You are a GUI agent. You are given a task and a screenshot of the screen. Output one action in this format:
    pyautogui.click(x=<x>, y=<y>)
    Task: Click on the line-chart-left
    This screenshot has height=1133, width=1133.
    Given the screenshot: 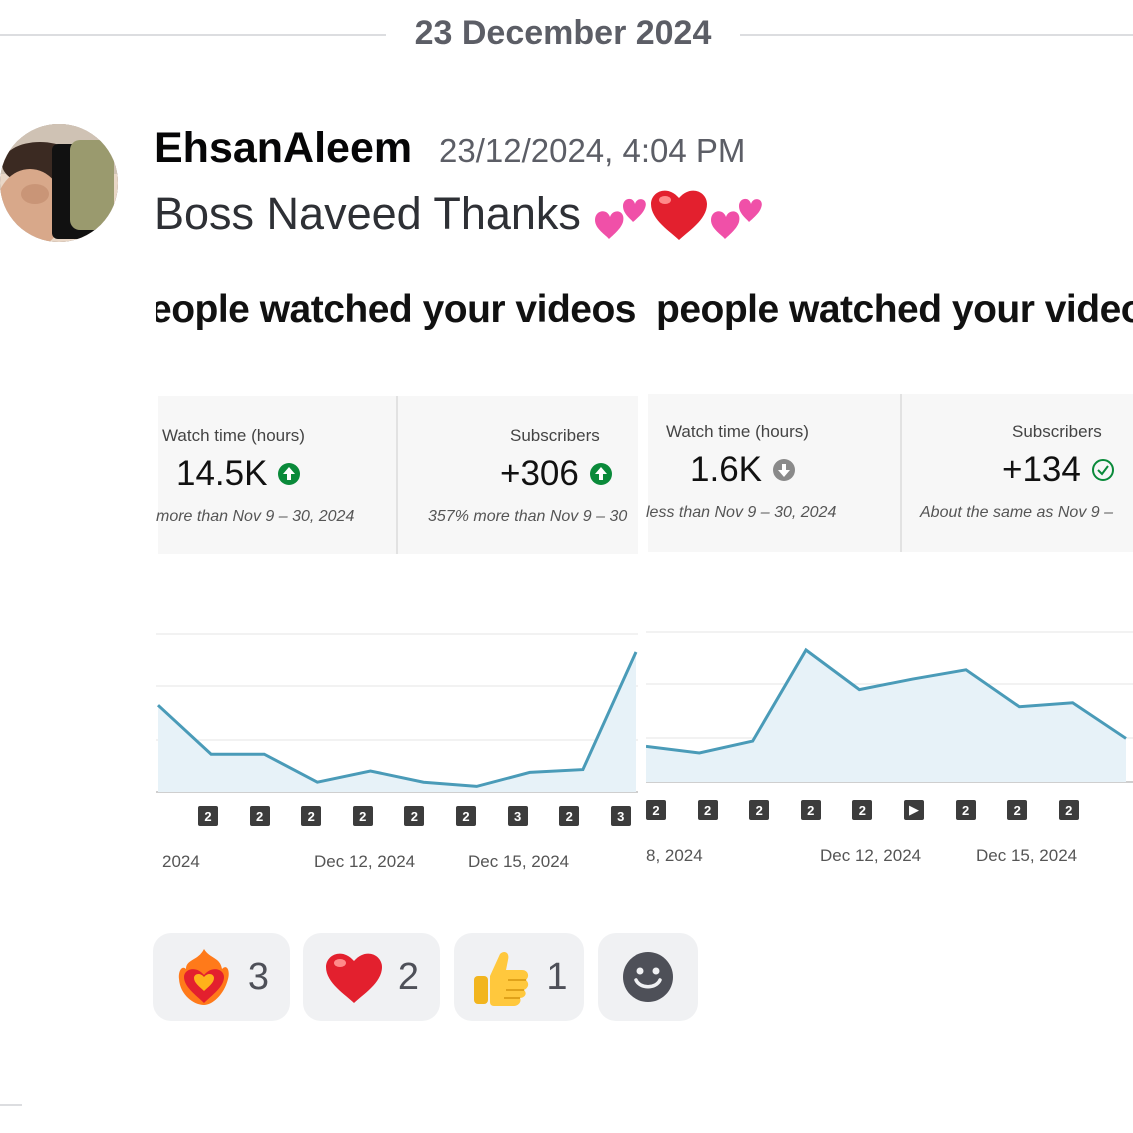 What is the action you would take?
    pyautogui.click(x=397, y=713)
    